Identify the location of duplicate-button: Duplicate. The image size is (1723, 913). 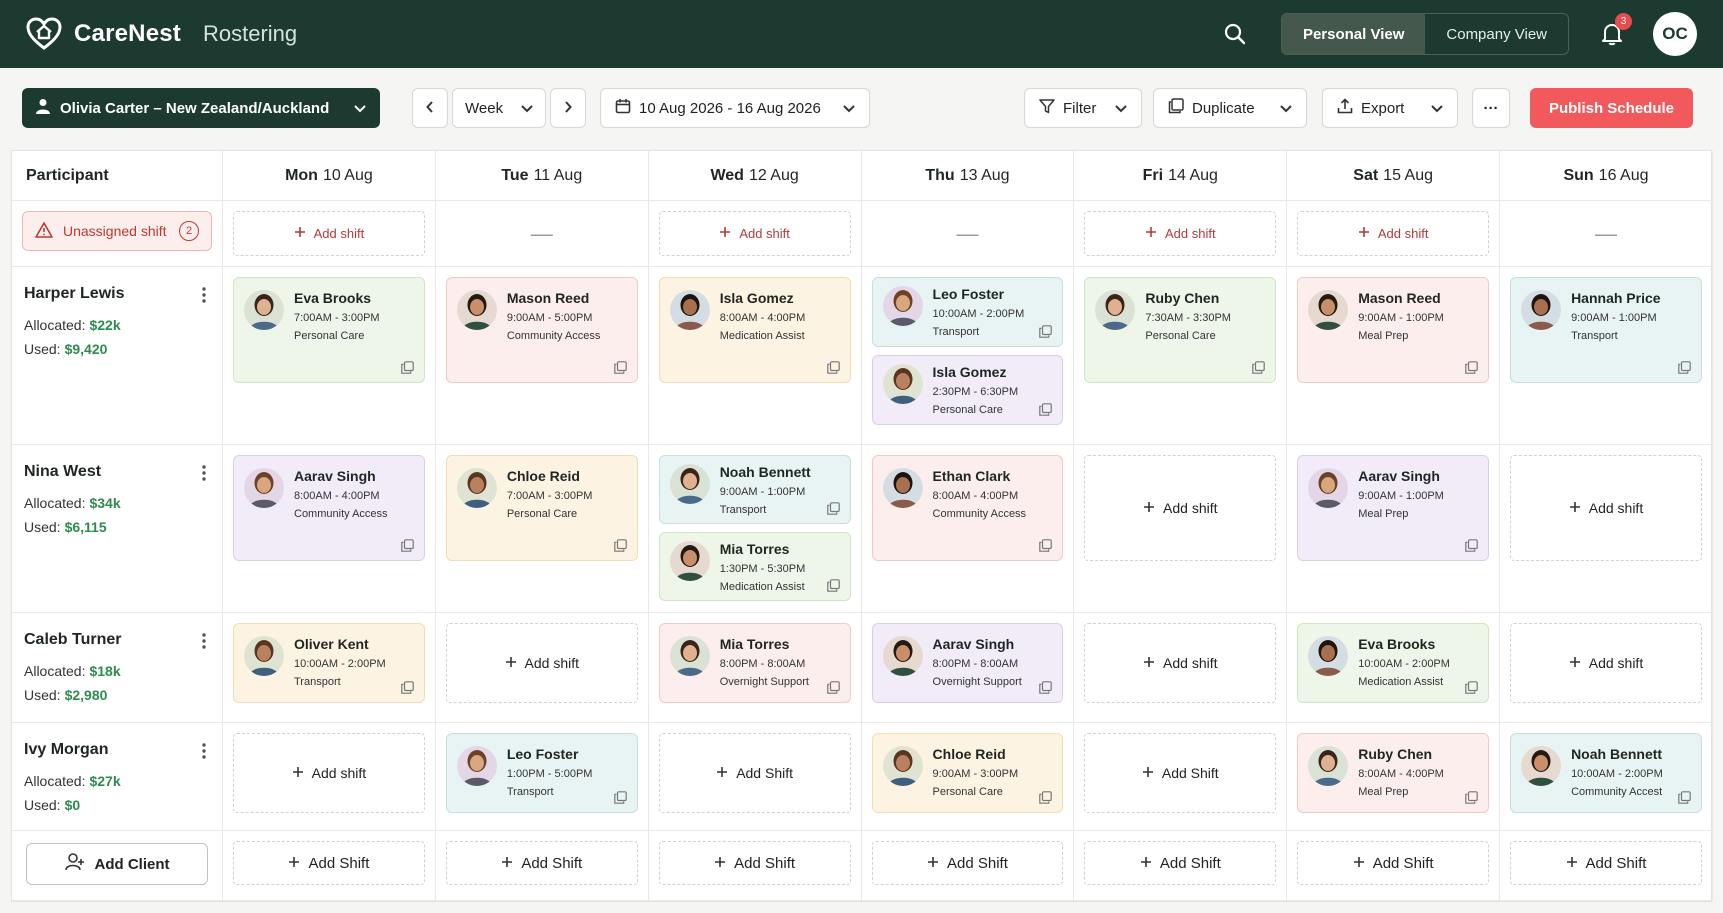
(1230, 108).